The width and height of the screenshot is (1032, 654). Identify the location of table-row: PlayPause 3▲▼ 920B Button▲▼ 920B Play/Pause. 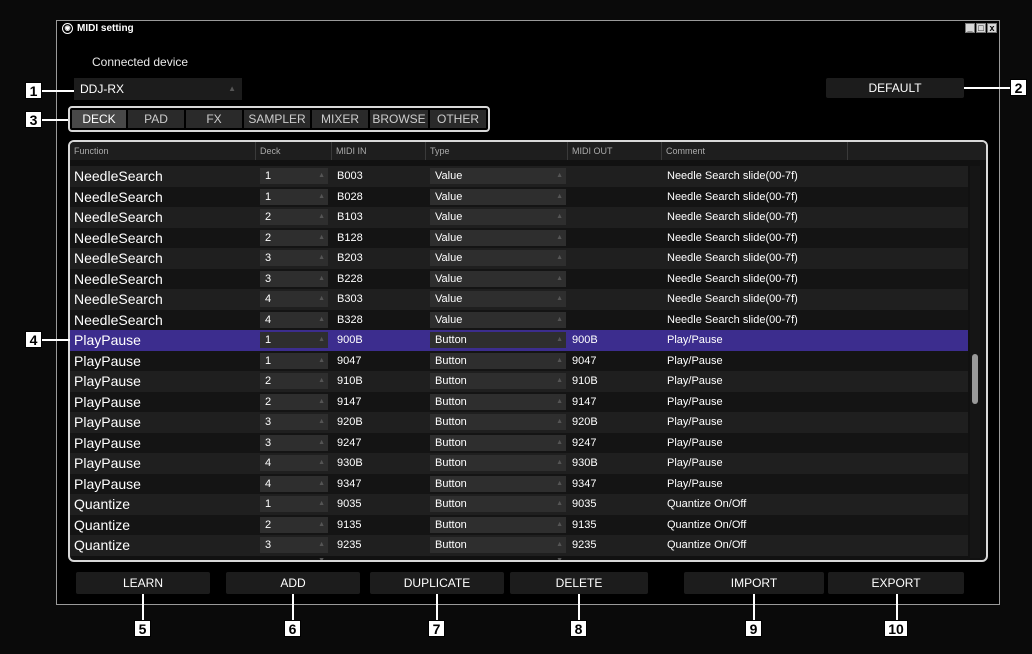
(519, 426).